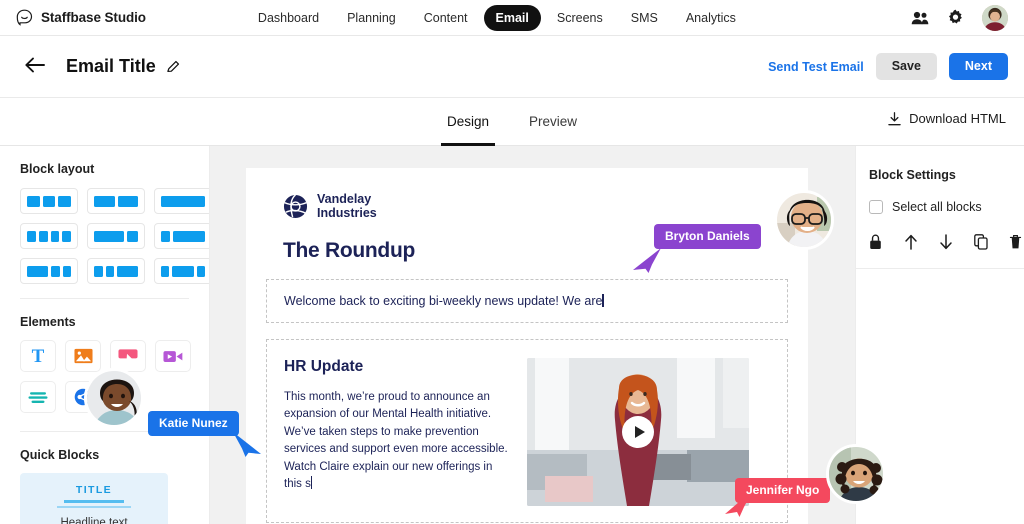  Describe the element at coordinates (783, 490) in the screenshot. I see `collaborator-name-badge: Jennifer Ngo` at that location.